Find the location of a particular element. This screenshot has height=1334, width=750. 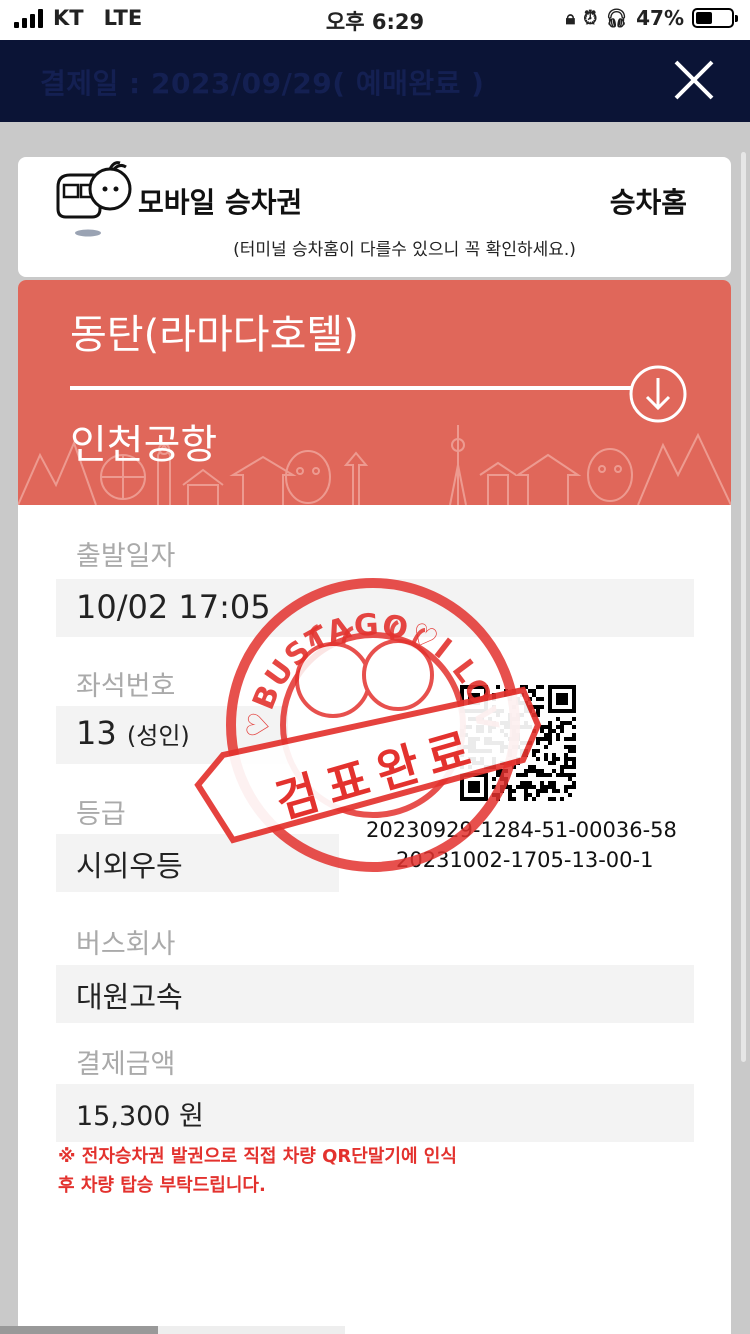

warning-line-2: 후 차량 탑승 부탁드립니다. is located at coordinates (162, 1185).